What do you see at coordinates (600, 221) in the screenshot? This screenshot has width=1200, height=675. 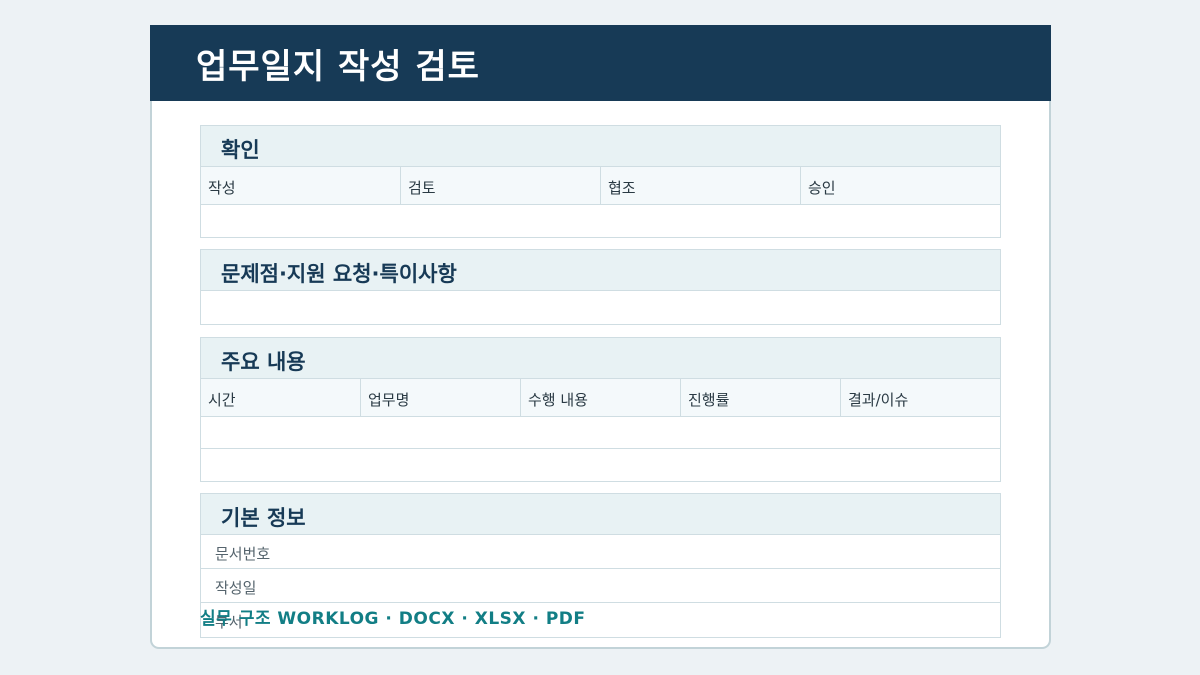 I see `approval-empty-row` at bounding box center [600, 221].